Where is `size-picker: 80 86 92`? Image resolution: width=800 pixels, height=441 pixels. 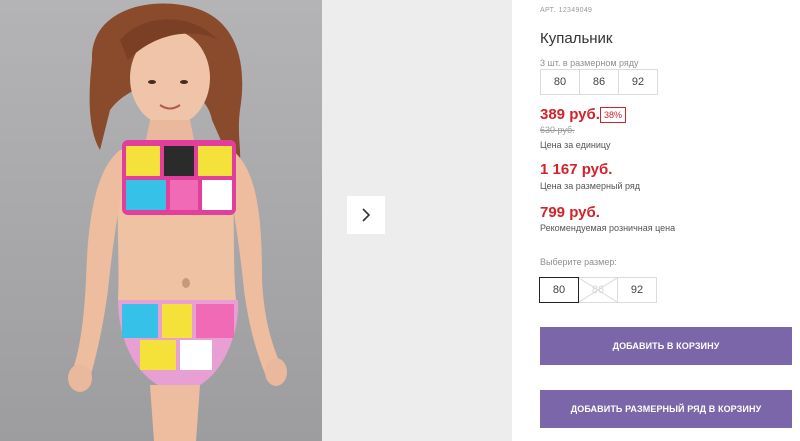 size-picker: 80 86 92 is located at coordinates (598, 290).